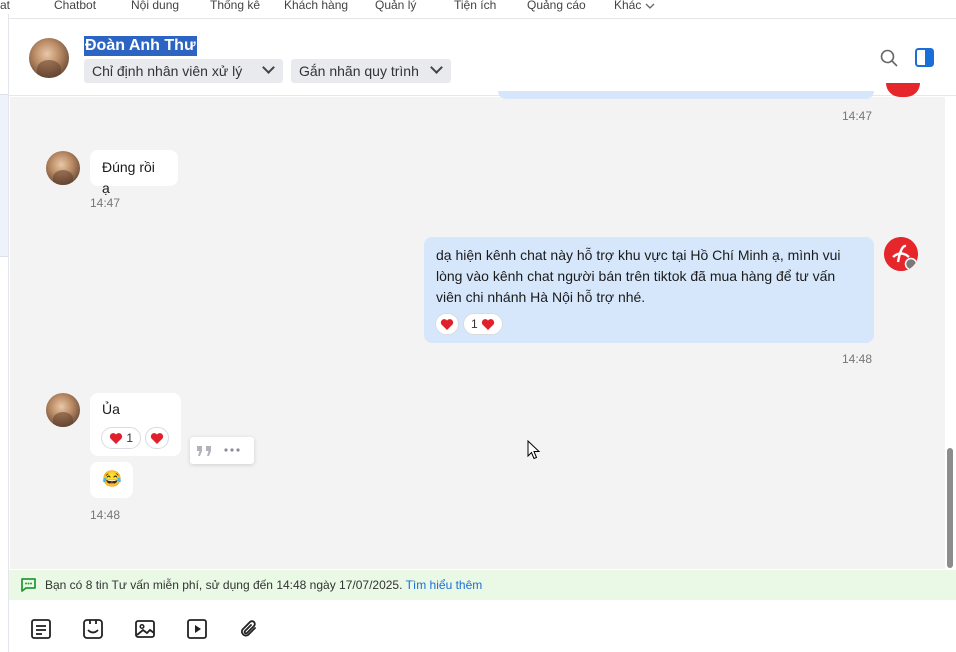 Image resolution: width=956 pixels, height=652 pixels. I want to click on message-actions, so click(222, 450).